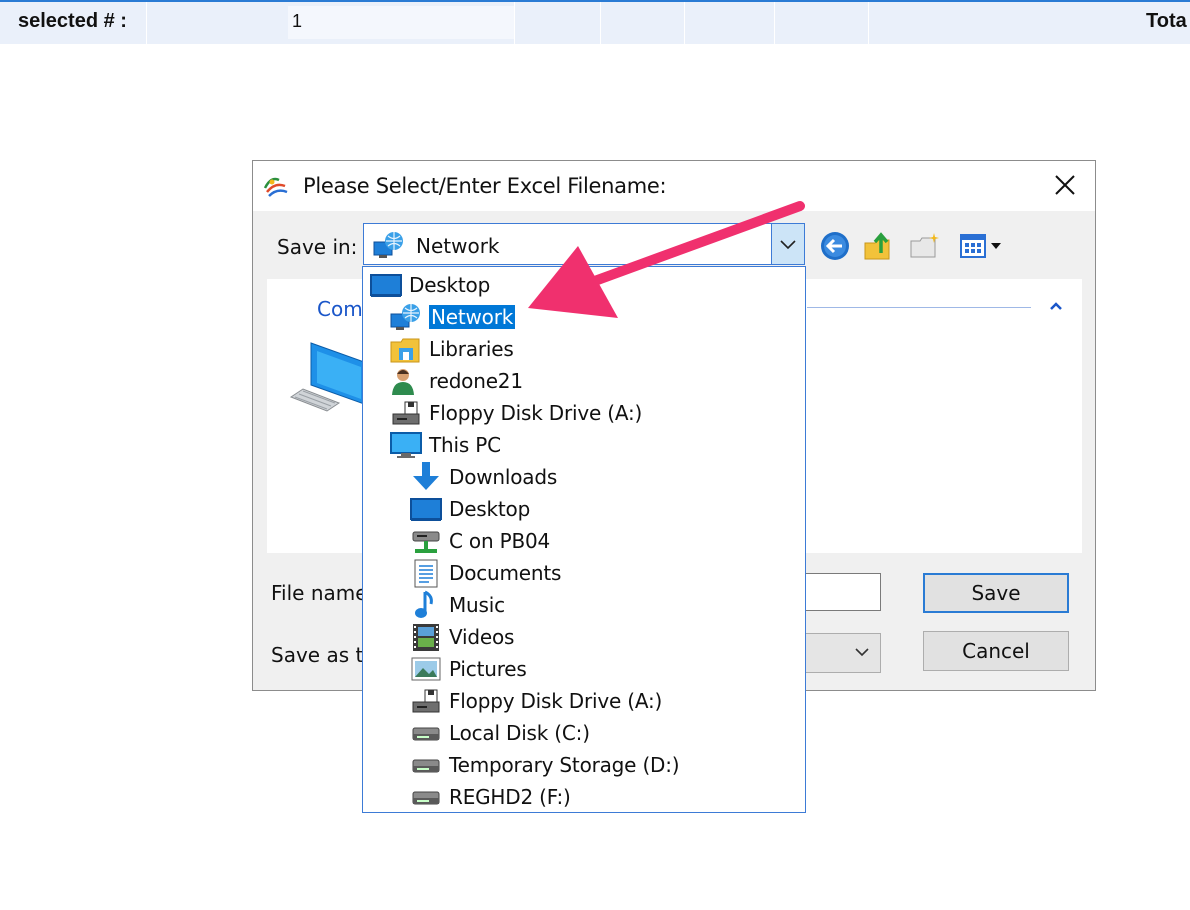 This screenshot has width=1190, height=910. I want to click on new-folder-icon, so click(925, 246).